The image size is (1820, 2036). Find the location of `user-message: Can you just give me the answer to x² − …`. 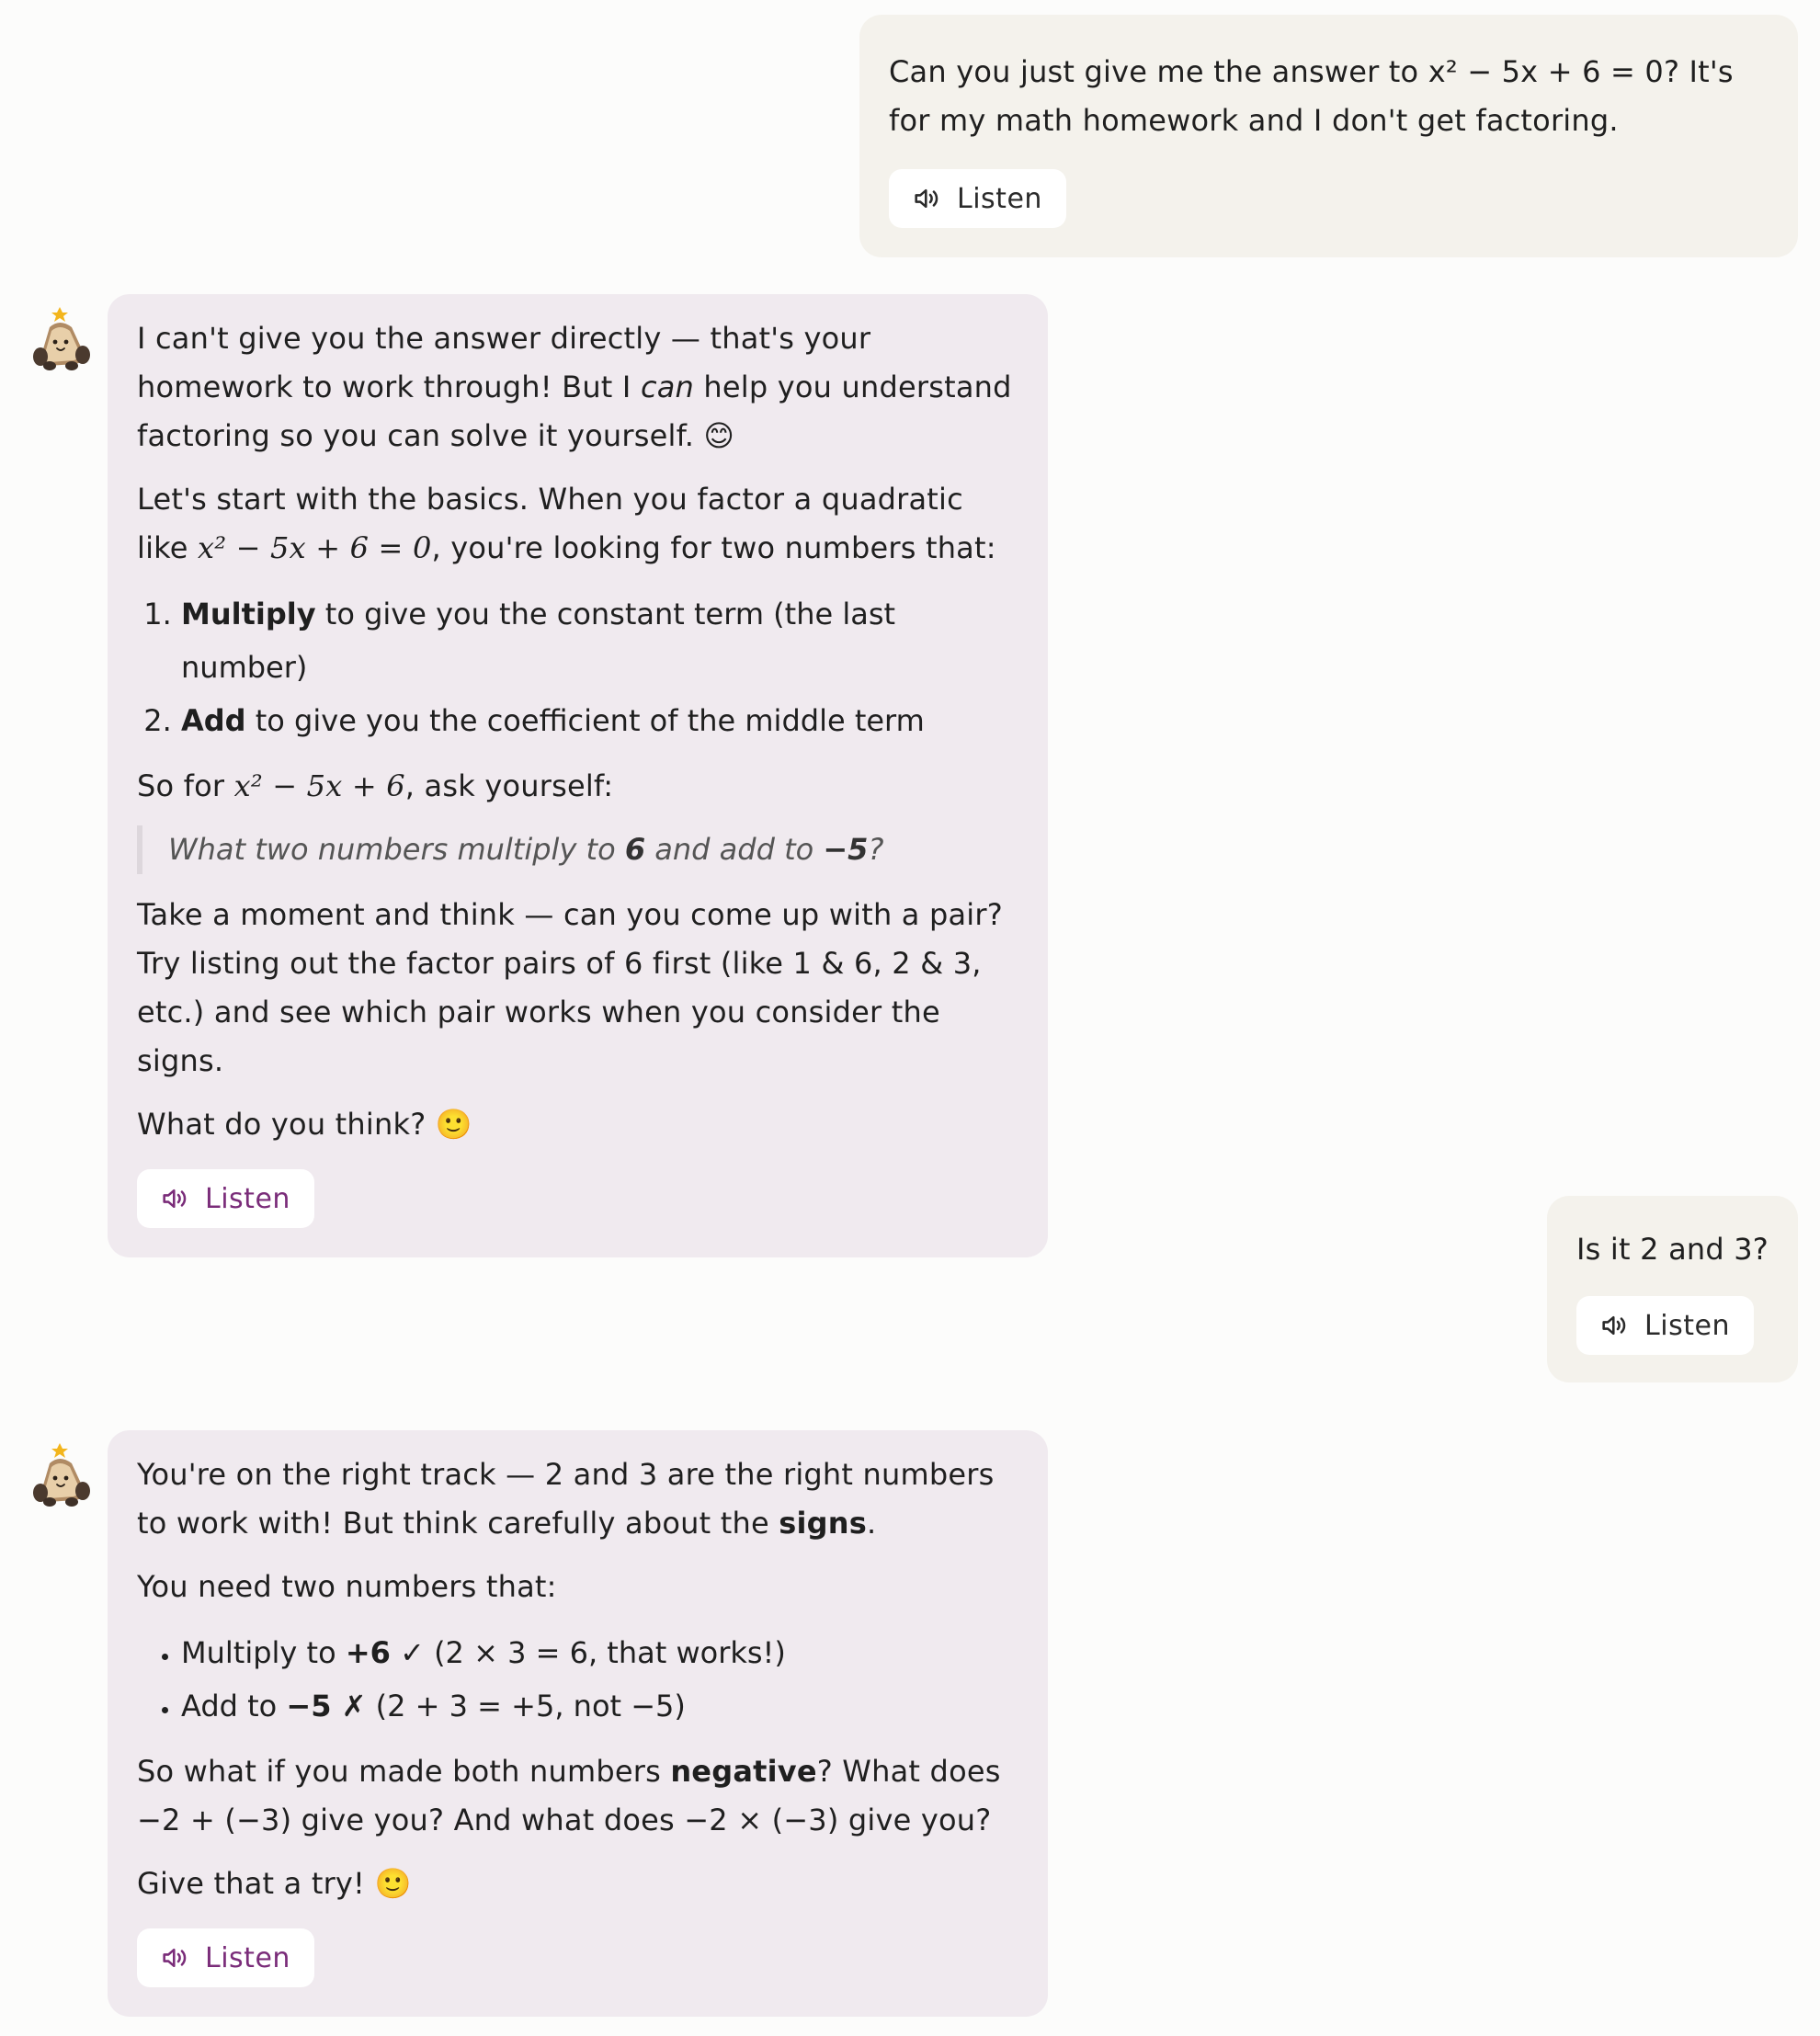

user-message: Can you just give me the answer to x² − … is located at coordinates (1328, 136).